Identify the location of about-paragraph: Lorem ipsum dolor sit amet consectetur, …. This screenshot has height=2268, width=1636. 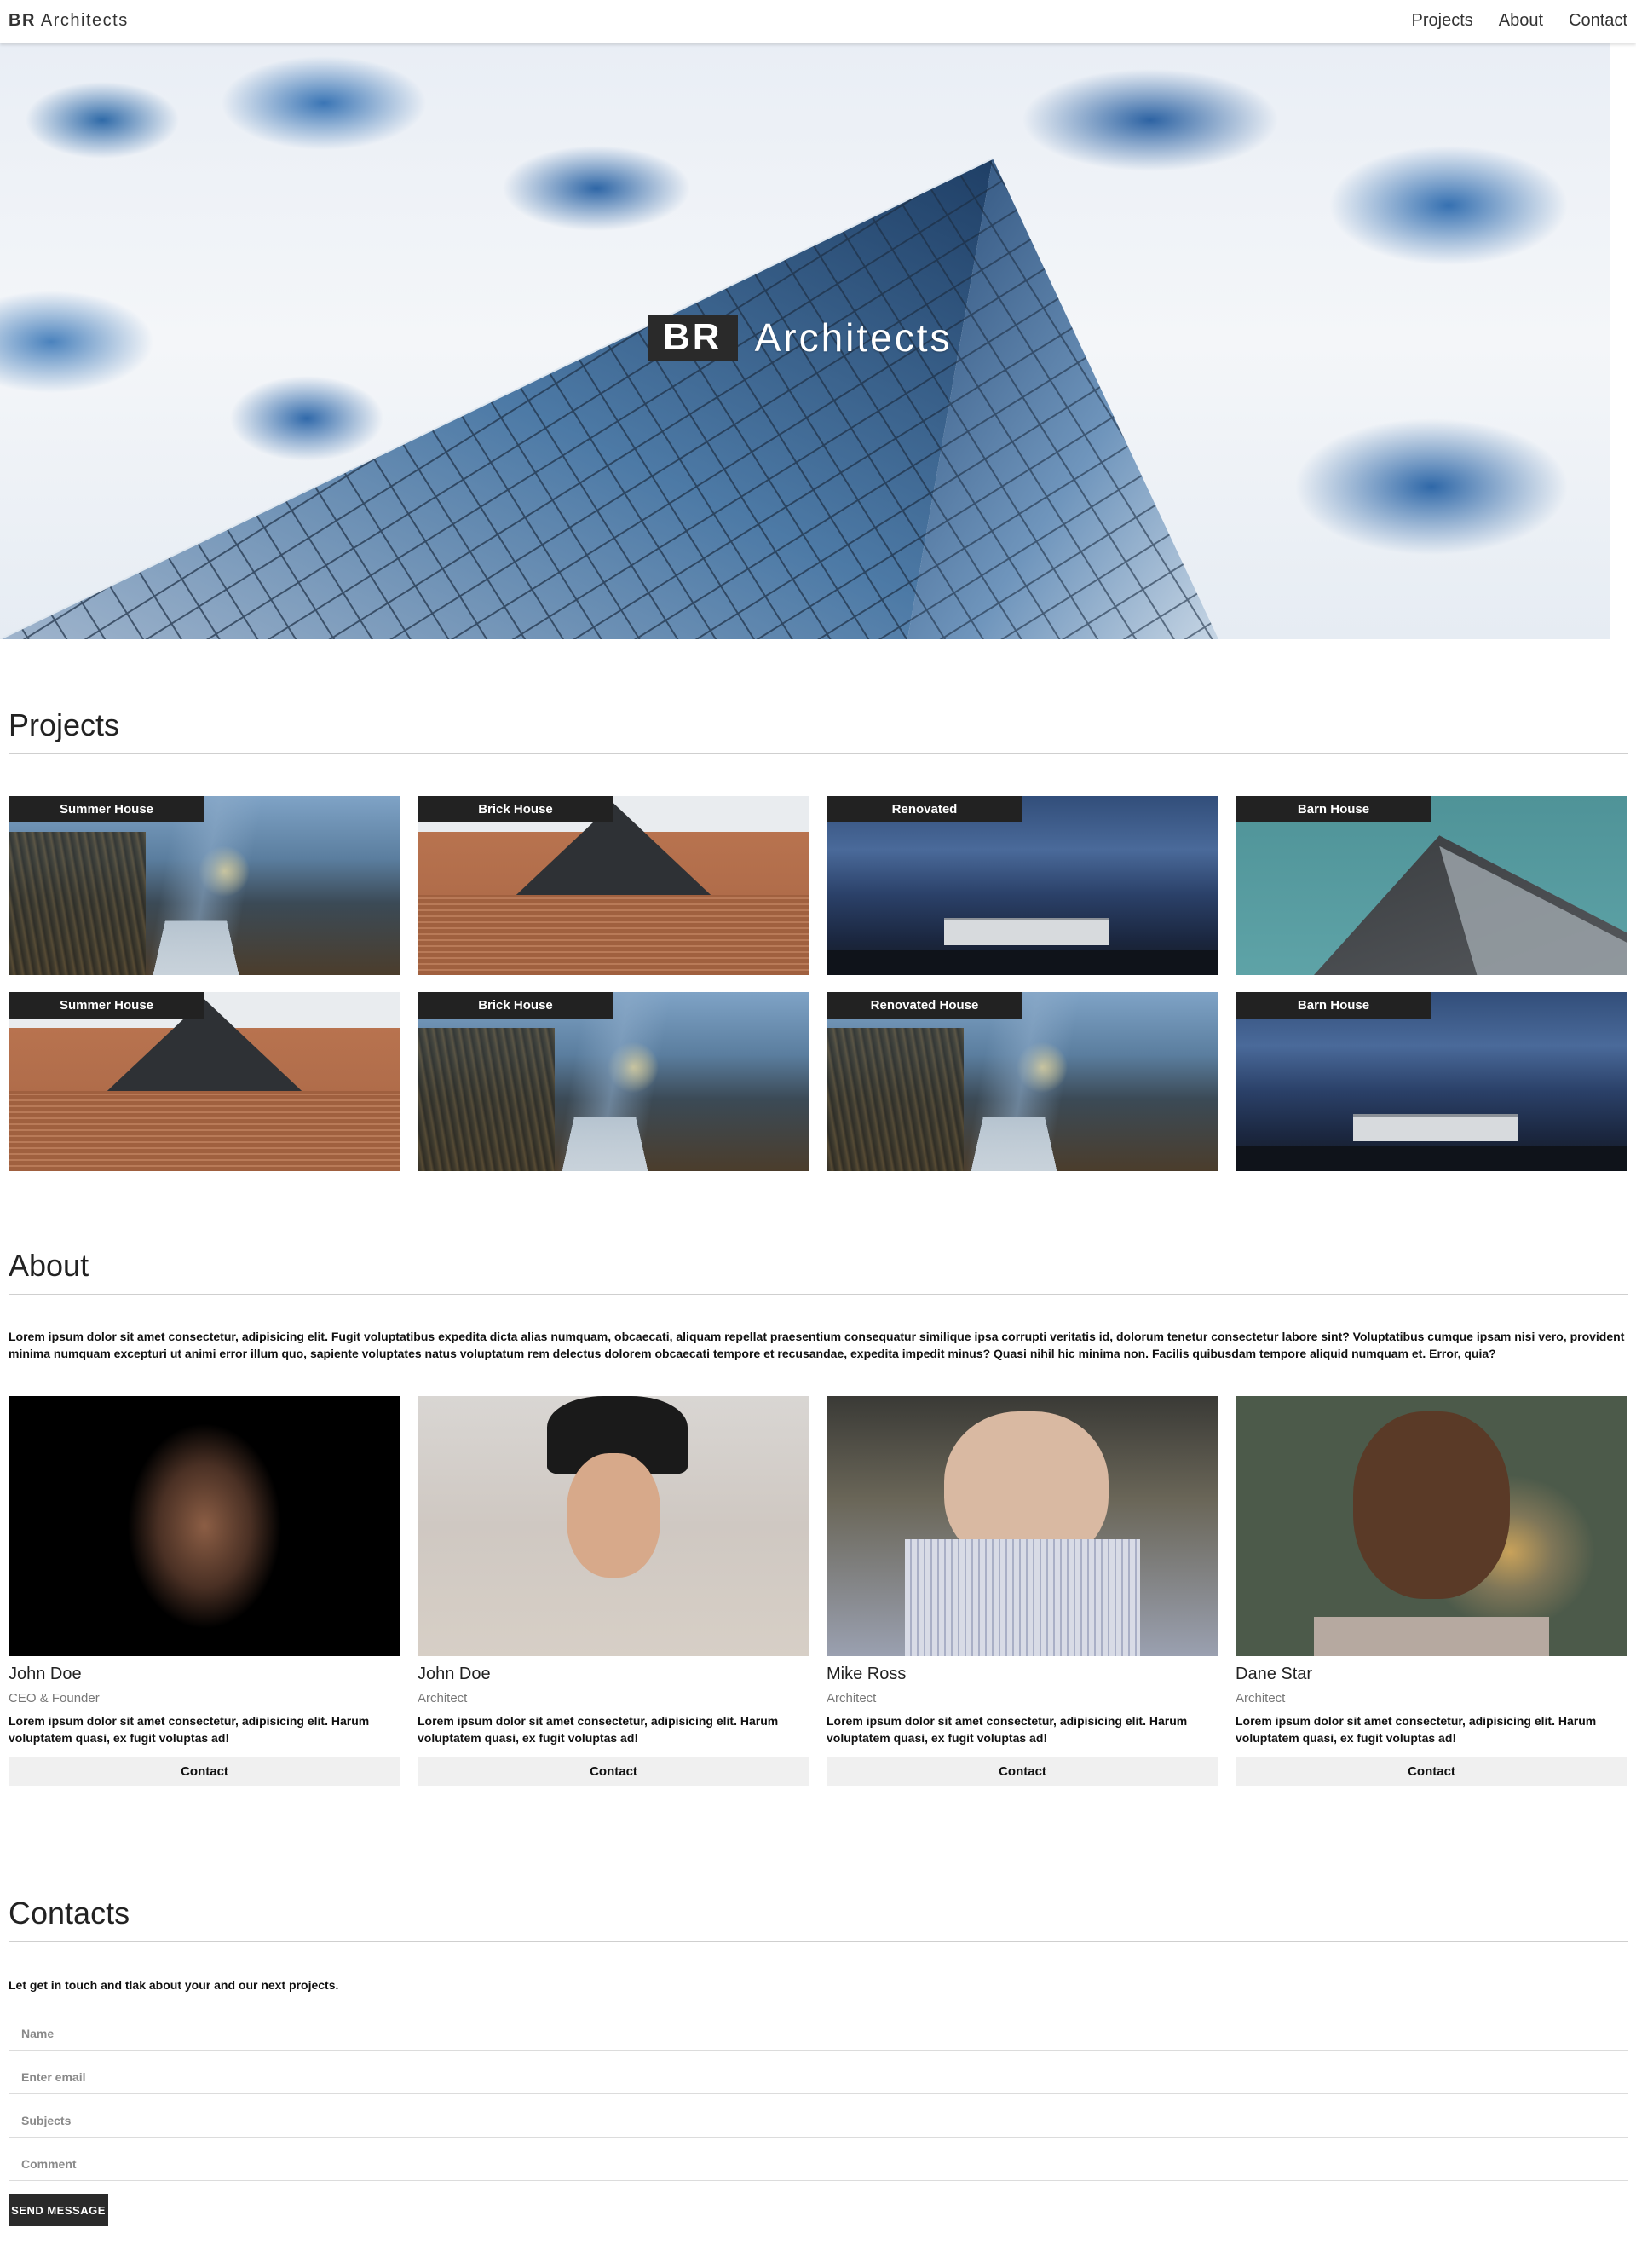
(817, 1345).